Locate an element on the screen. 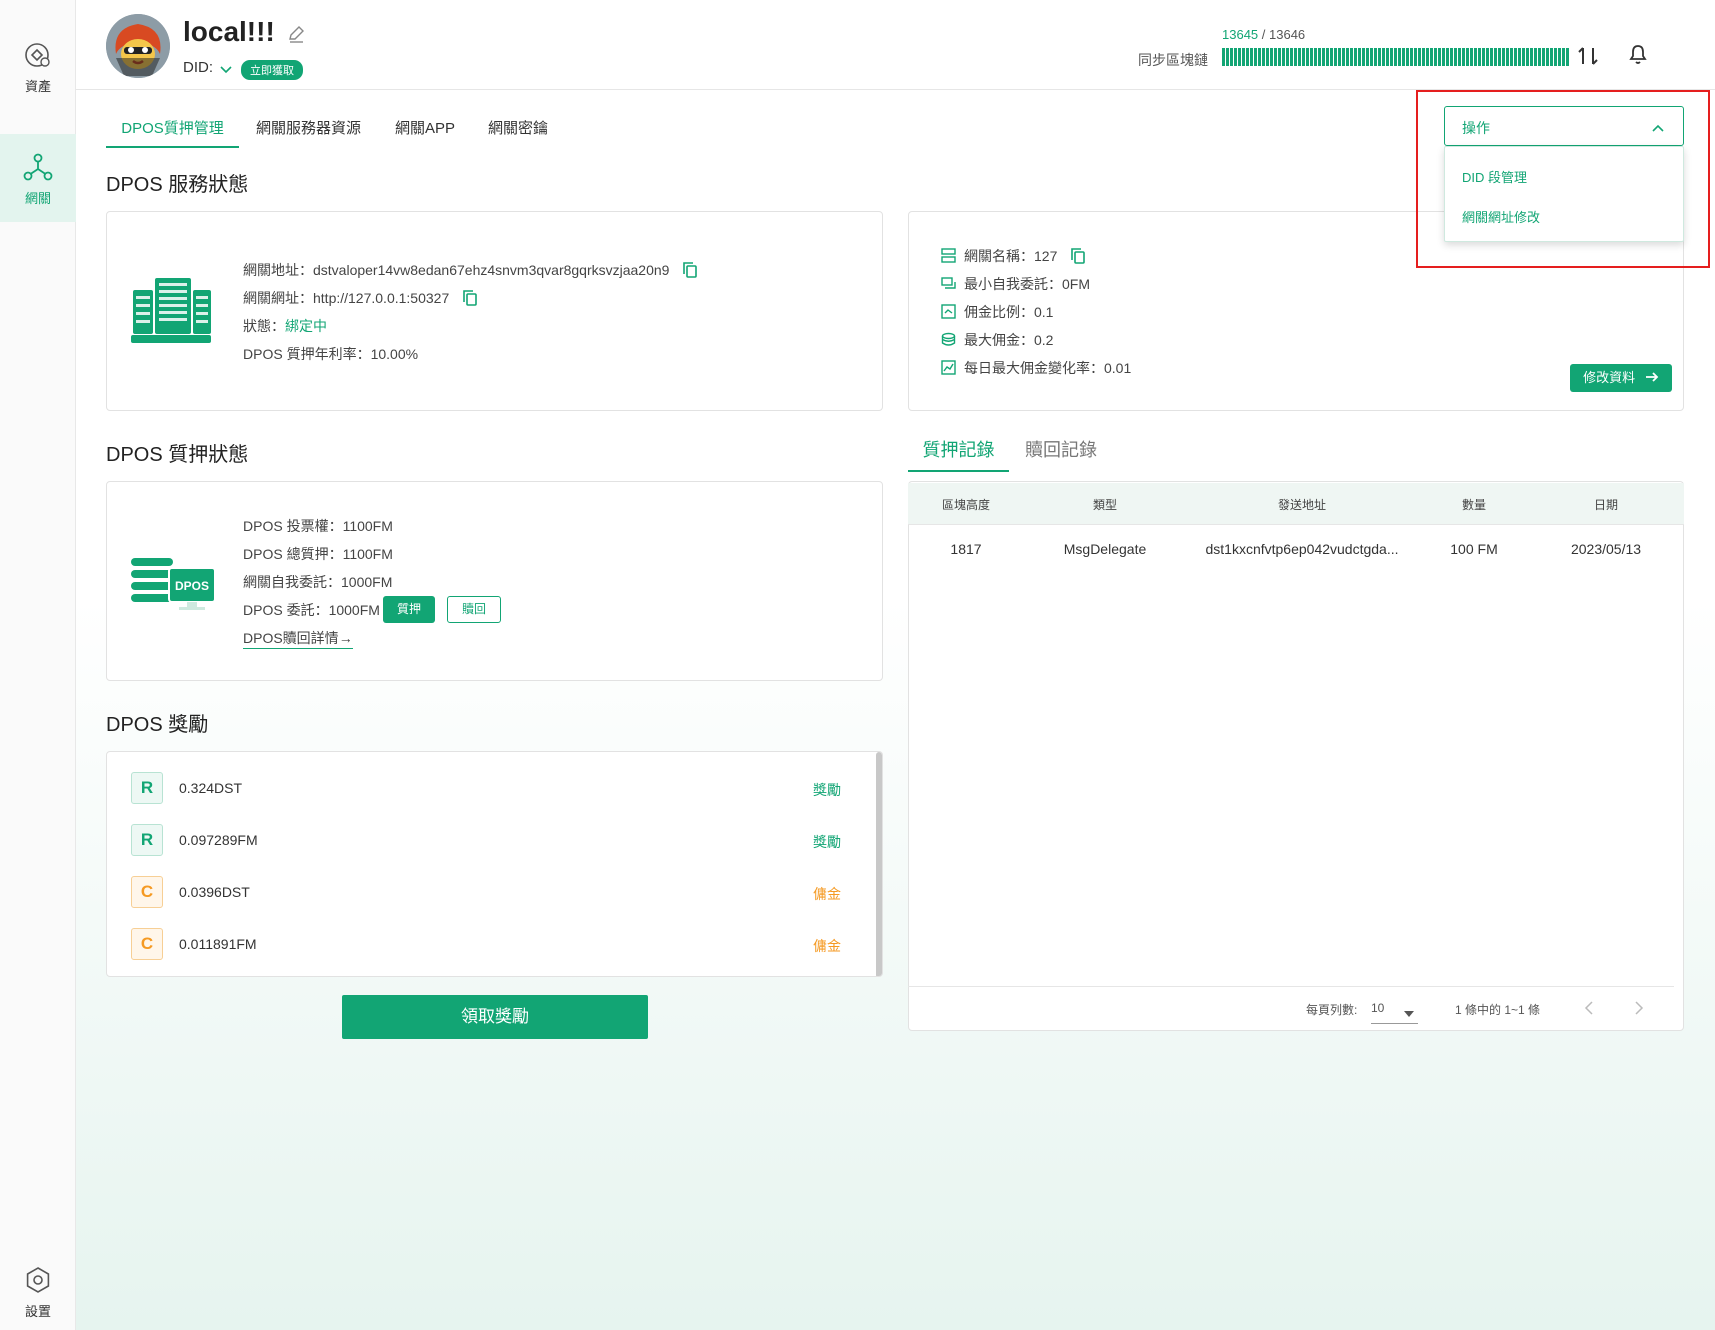 This screenshot has width=1715, height=1330. sync-label: 同步區塊鏈 is located at coordinates (1173, 60).